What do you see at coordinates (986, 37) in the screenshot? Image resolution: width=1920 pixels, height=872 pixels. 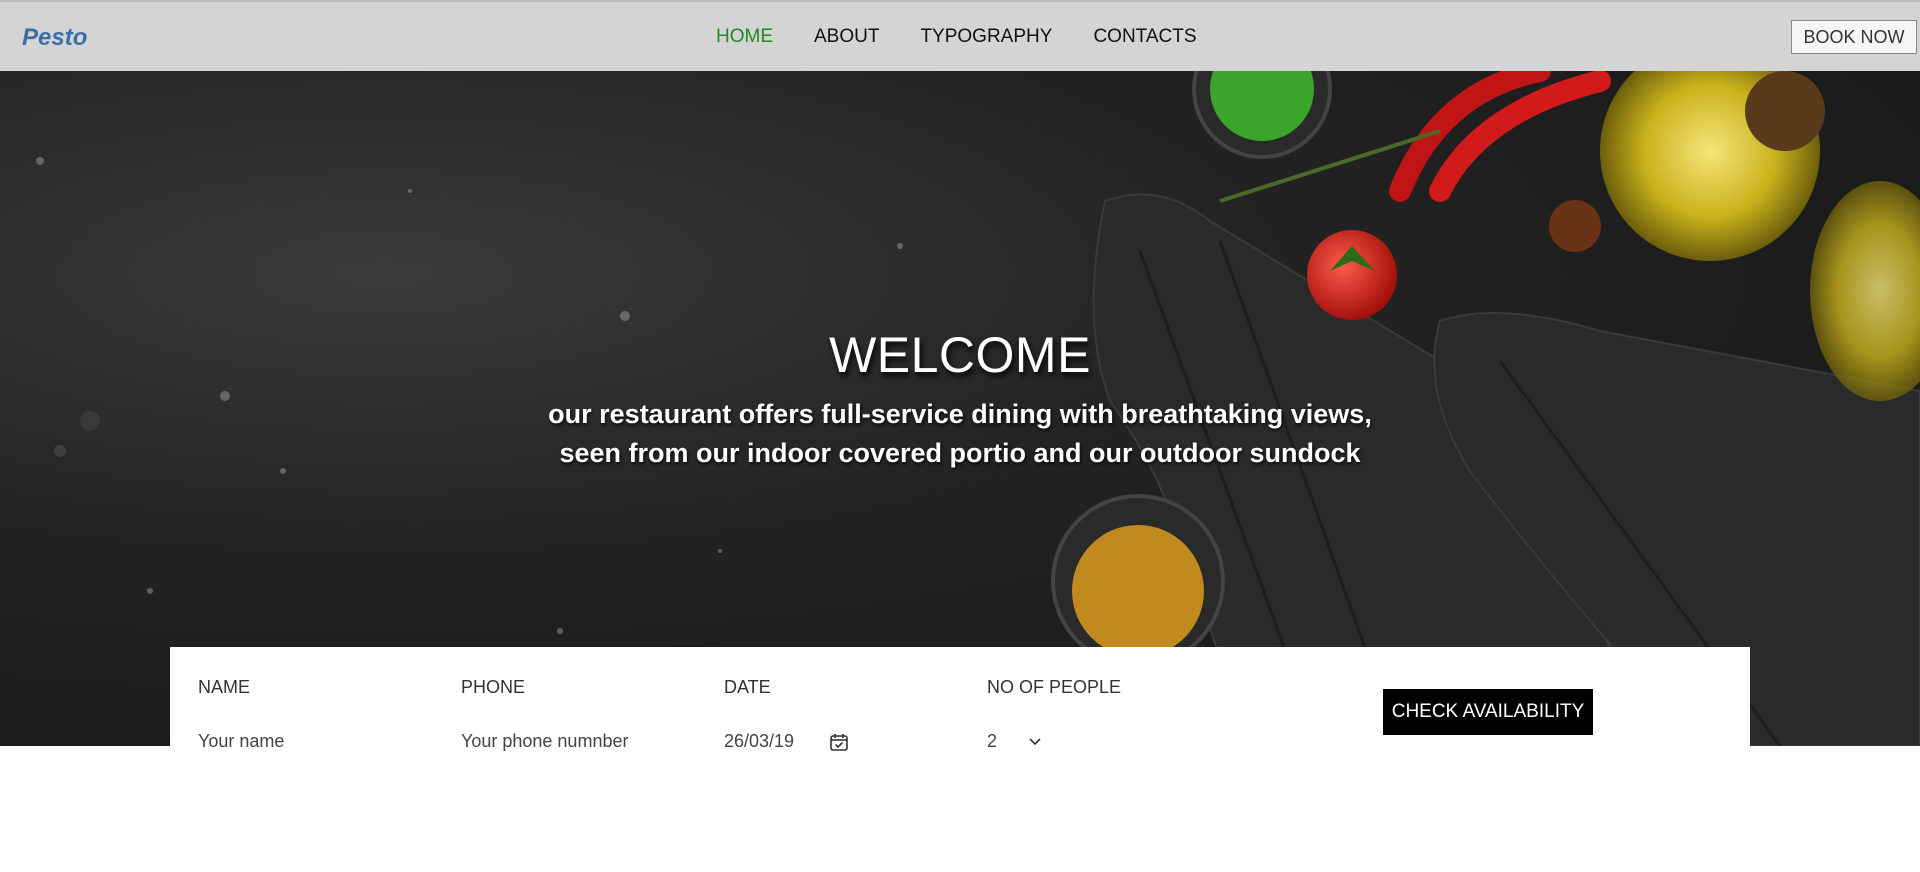 I see `nav-item-typography: TYPOGRAPHY` at bounding box center [986, 37].